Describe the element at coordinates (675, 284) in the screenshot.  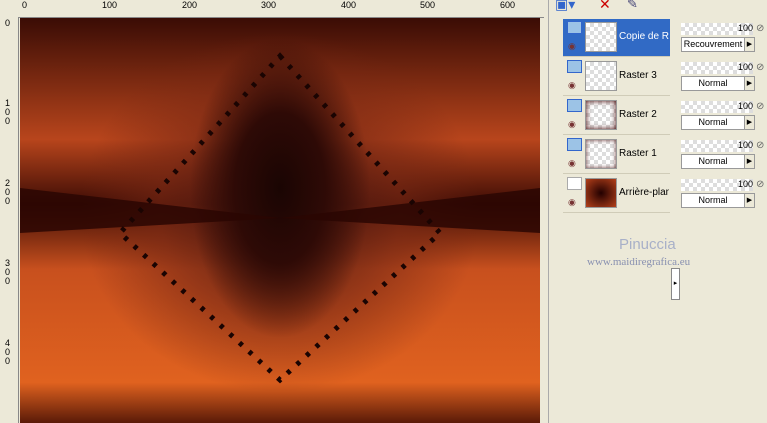
I see `collapse-toggle: ▸` at that location.